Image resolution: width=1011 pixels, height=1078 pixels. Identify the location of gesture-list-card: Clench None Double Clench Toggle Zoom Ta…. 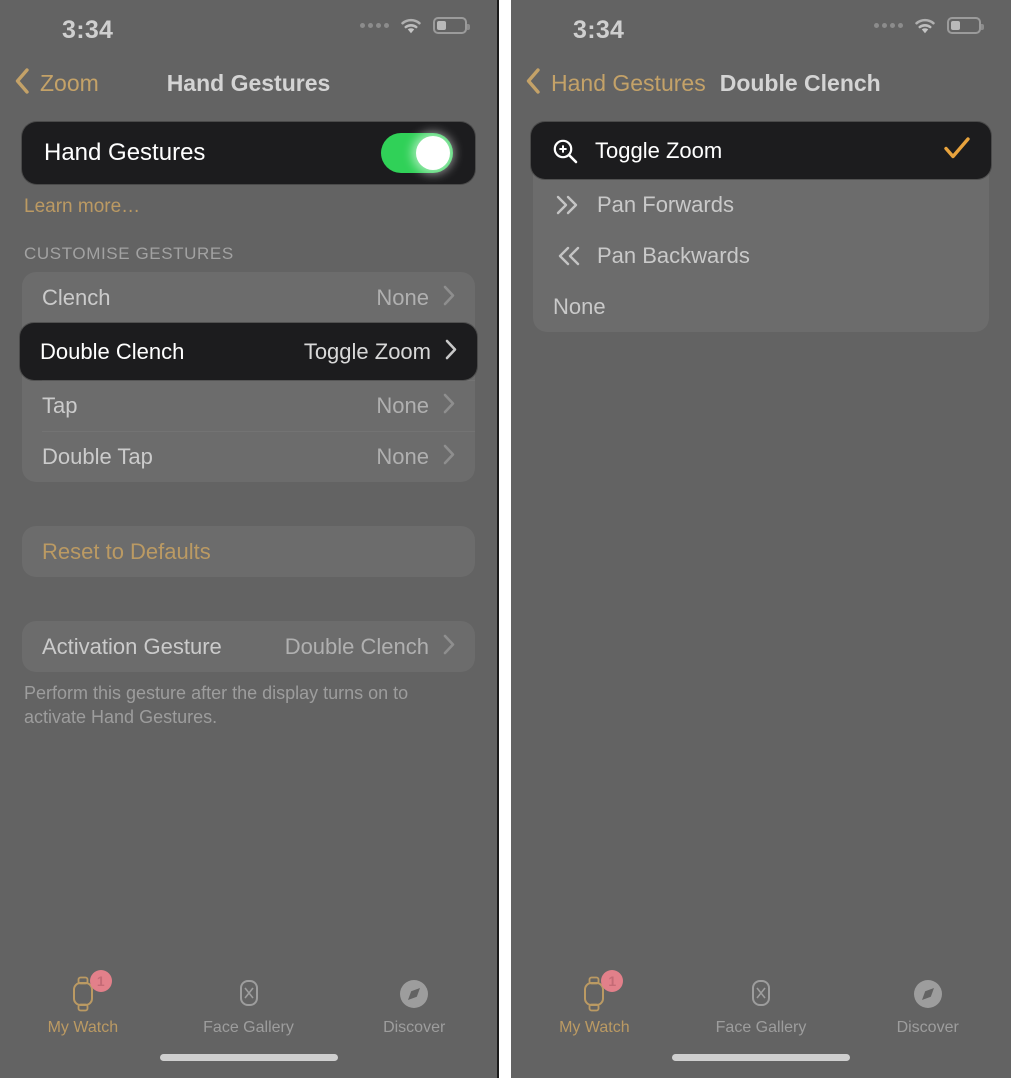
(248, 377).